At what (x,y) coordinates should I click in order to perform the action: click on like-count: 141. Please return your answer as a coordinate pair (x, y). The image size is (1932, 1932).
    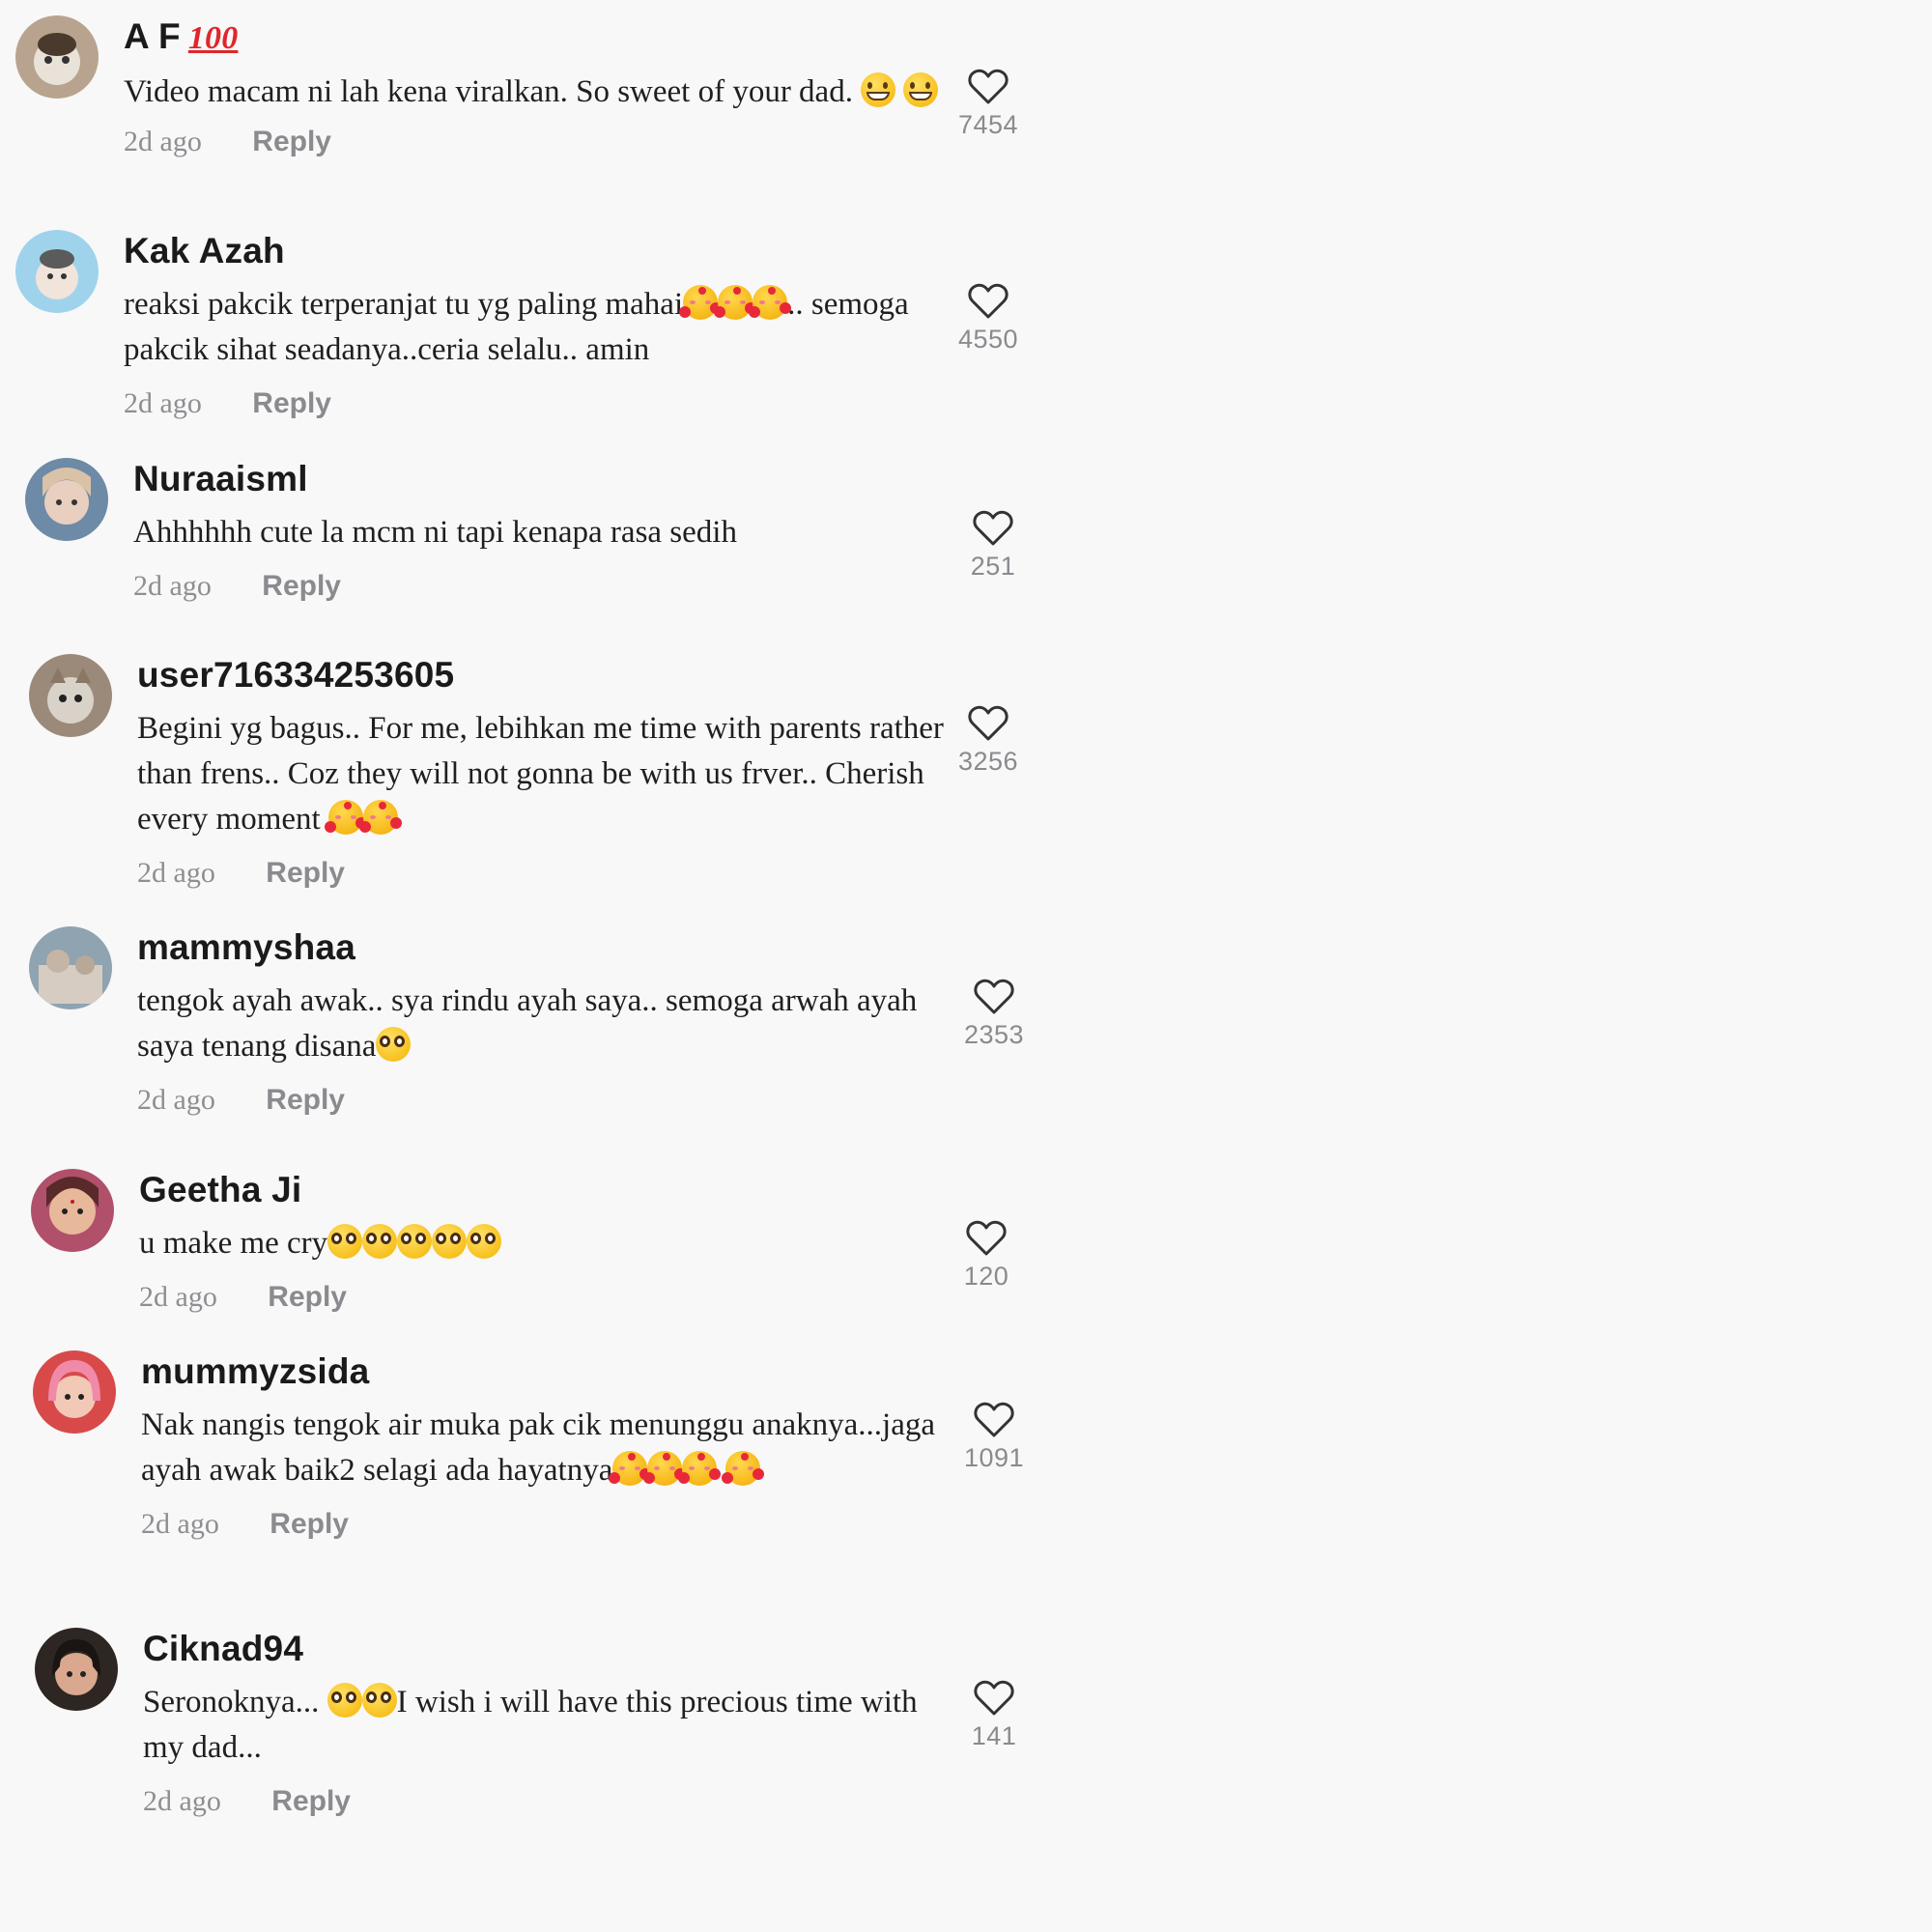
    Looking at the image, I should click on (994, 1735).